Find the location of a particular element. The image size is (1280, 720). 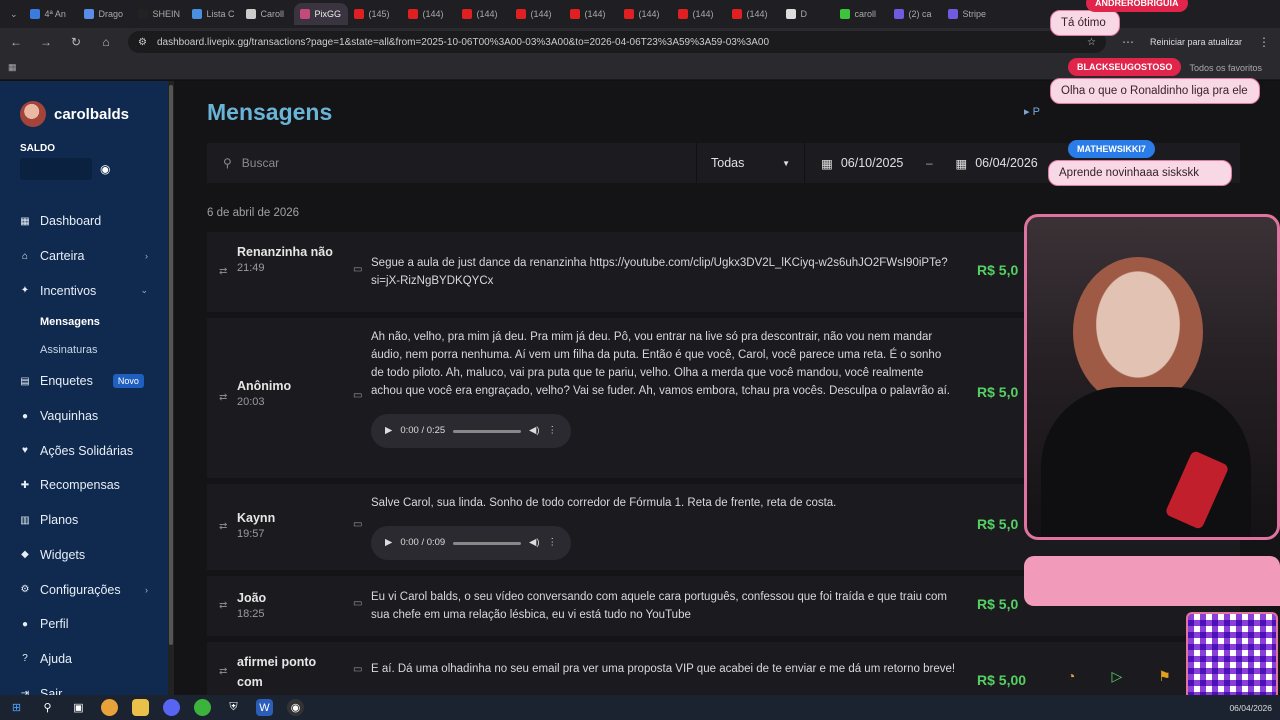

sidebar-item-configura-es: ⚙ Configurações › is located at coordinates (84, 589).